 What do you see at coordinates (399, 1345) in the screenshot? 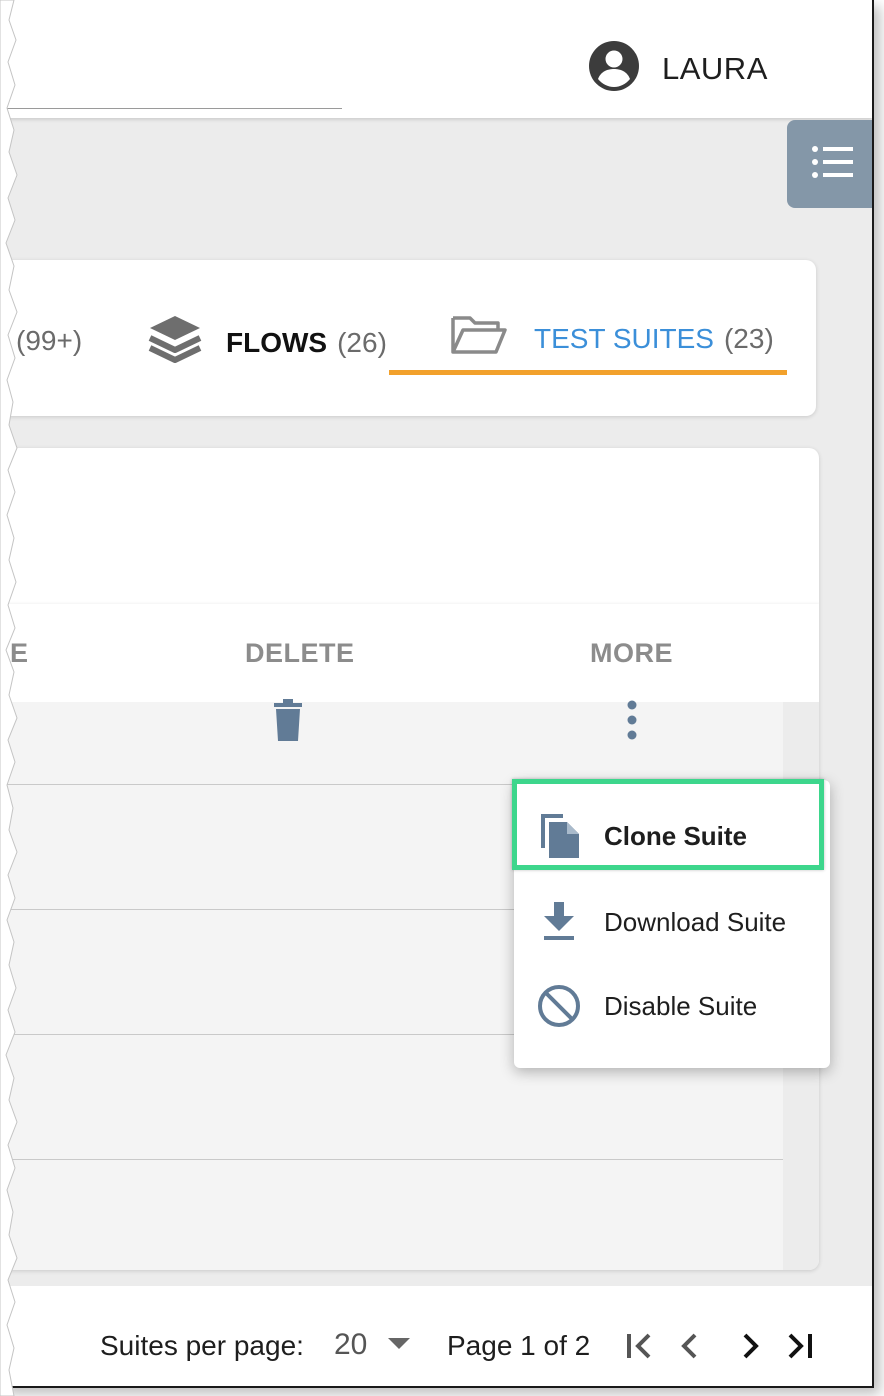
I see `caret-down-icon` at bounding box center [399, 1345].